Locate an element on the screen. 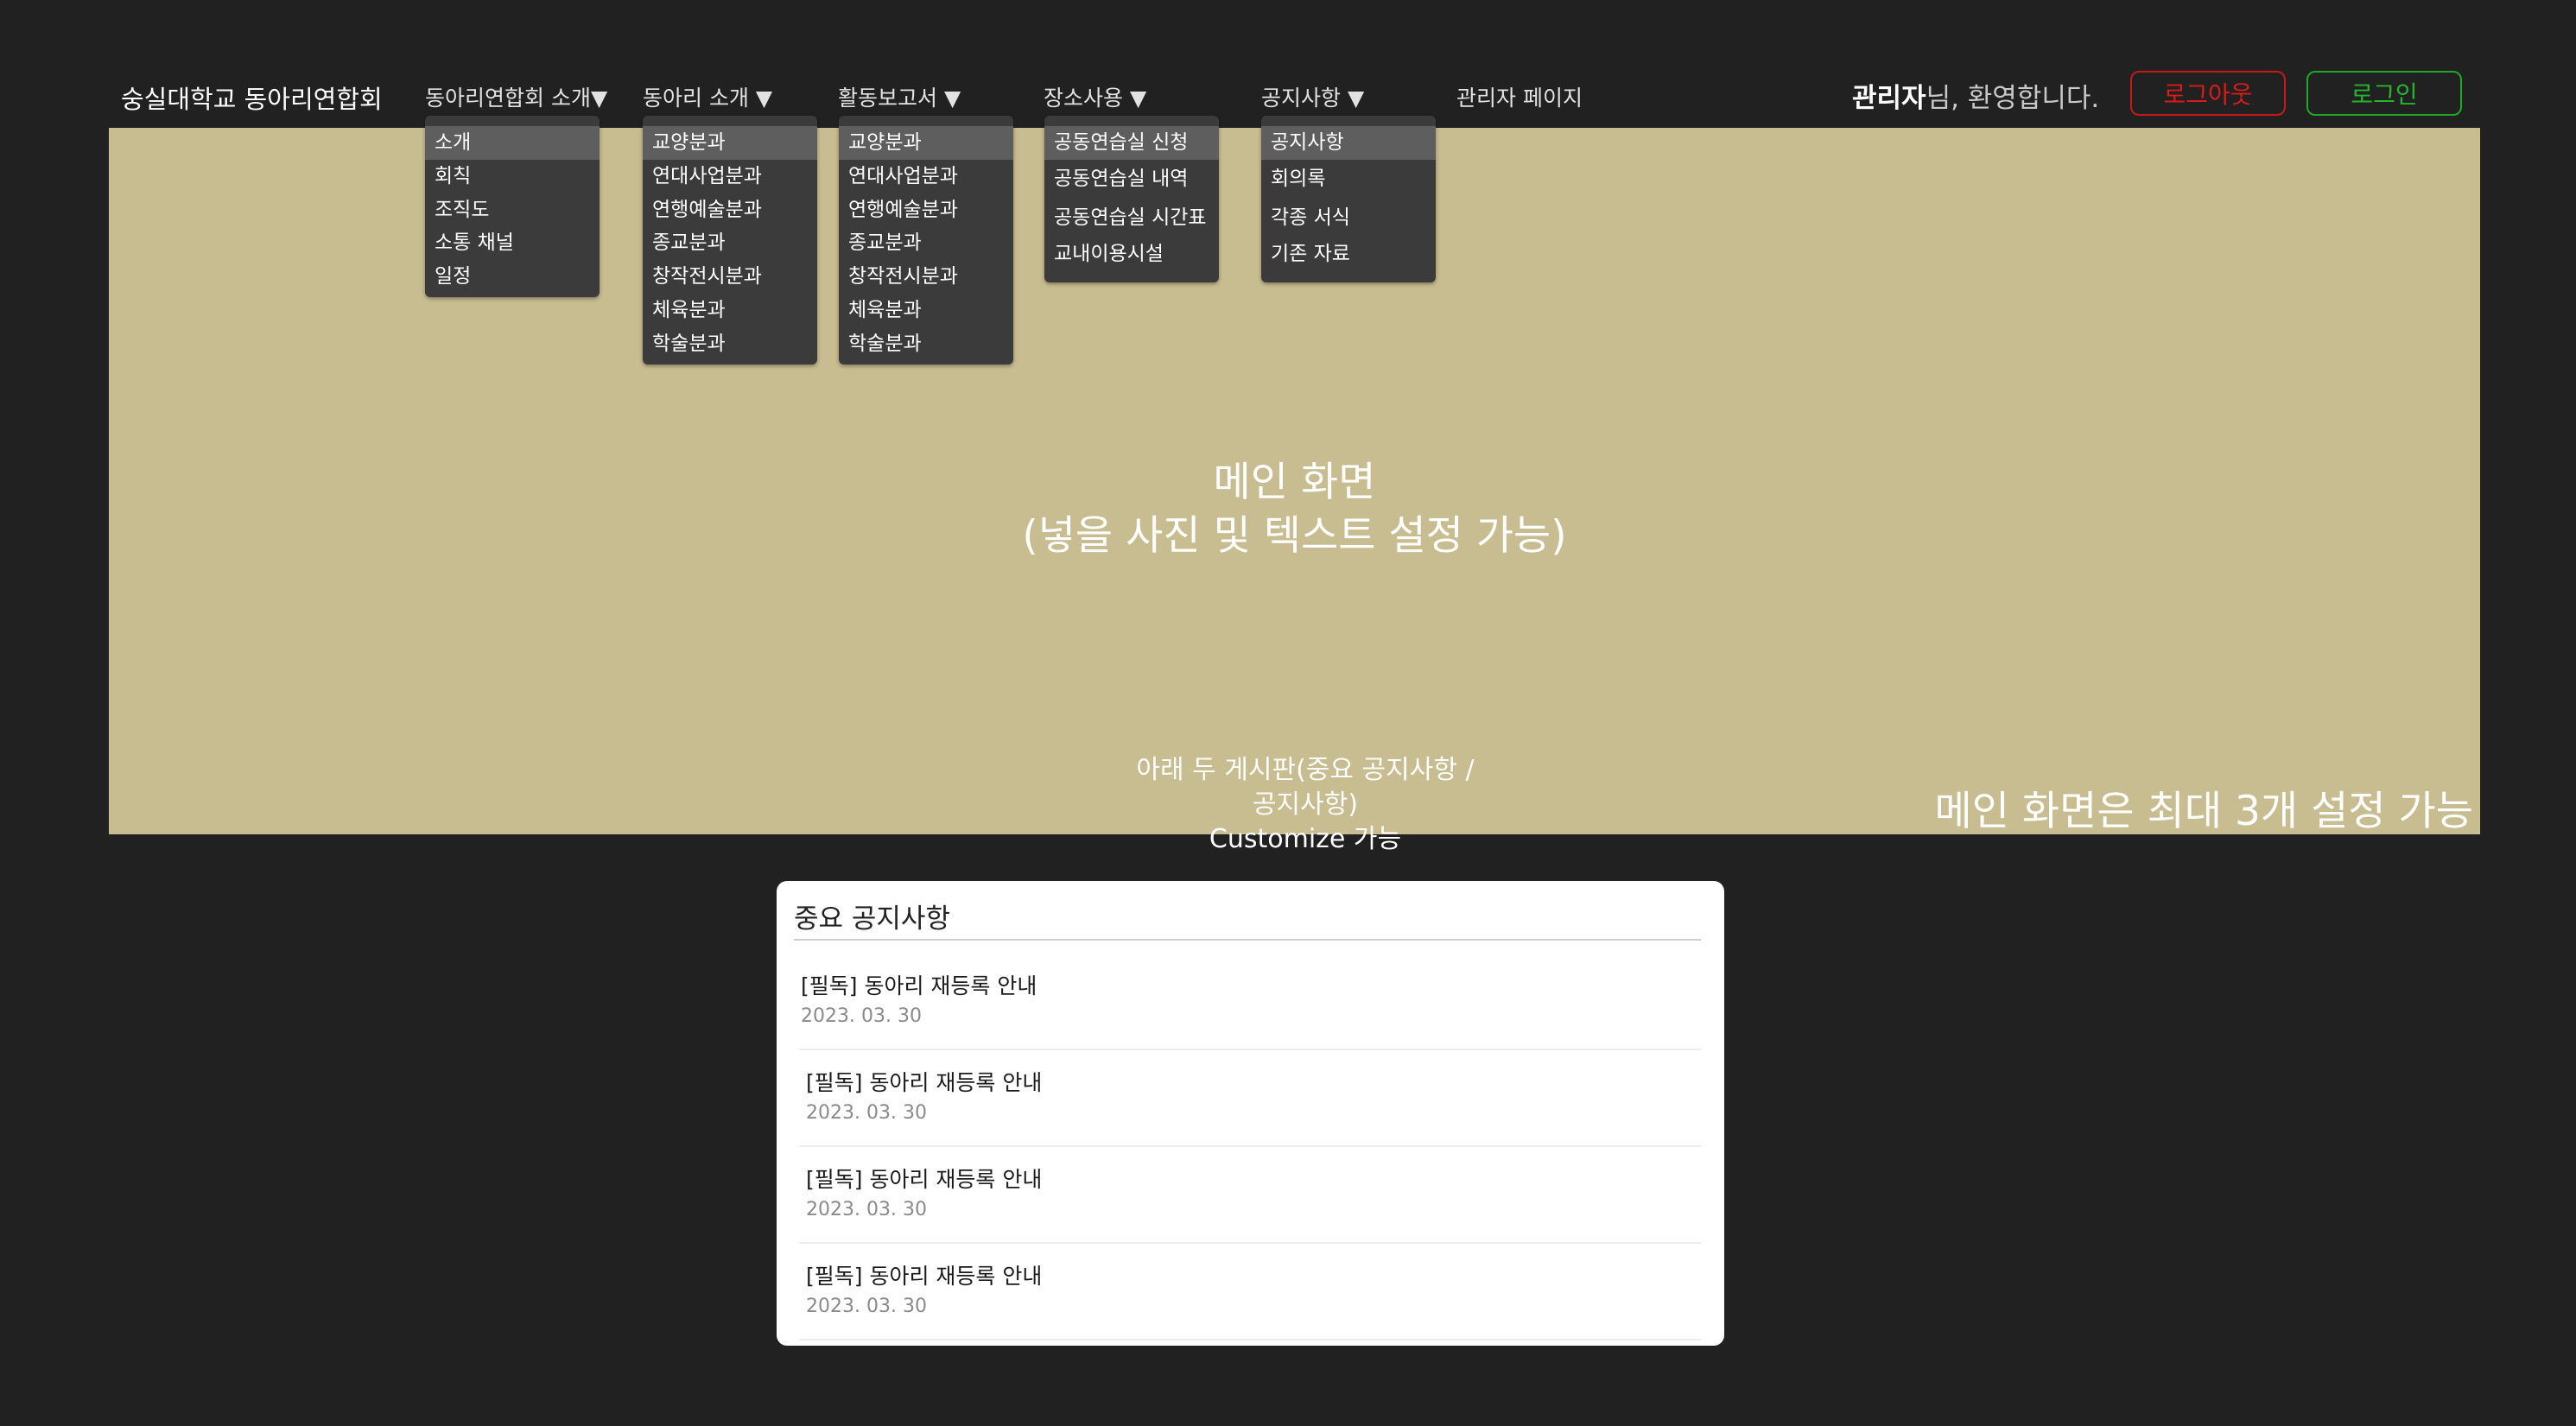 The height and width of the screenshot is (1426, 2576). dropdown-place-use: 공동연습실 신청 공동연습실 내역 공동연습실 시간표 교내이용시설 is located at coordinates (1131, 199).